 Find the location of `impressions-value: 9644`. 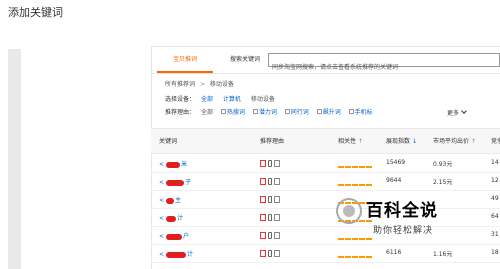

impressions-value: 9644 is located at coordinates (394, 180).